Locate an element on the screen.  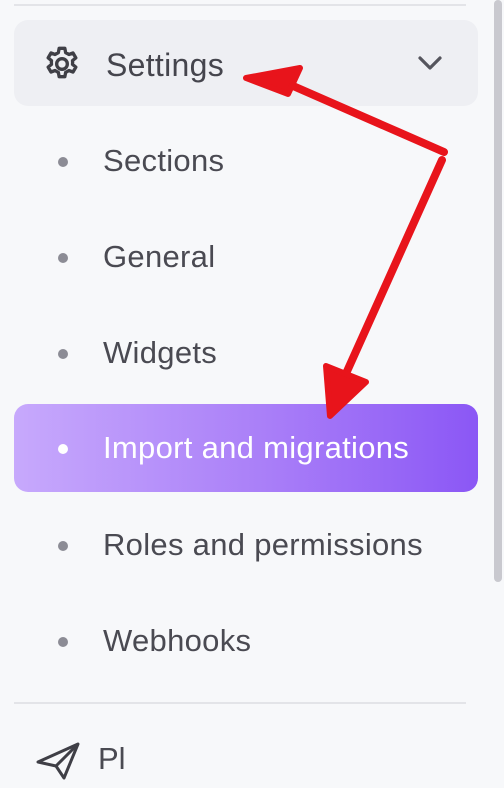
menu-item-general: General is located at coordinates (246, 257).